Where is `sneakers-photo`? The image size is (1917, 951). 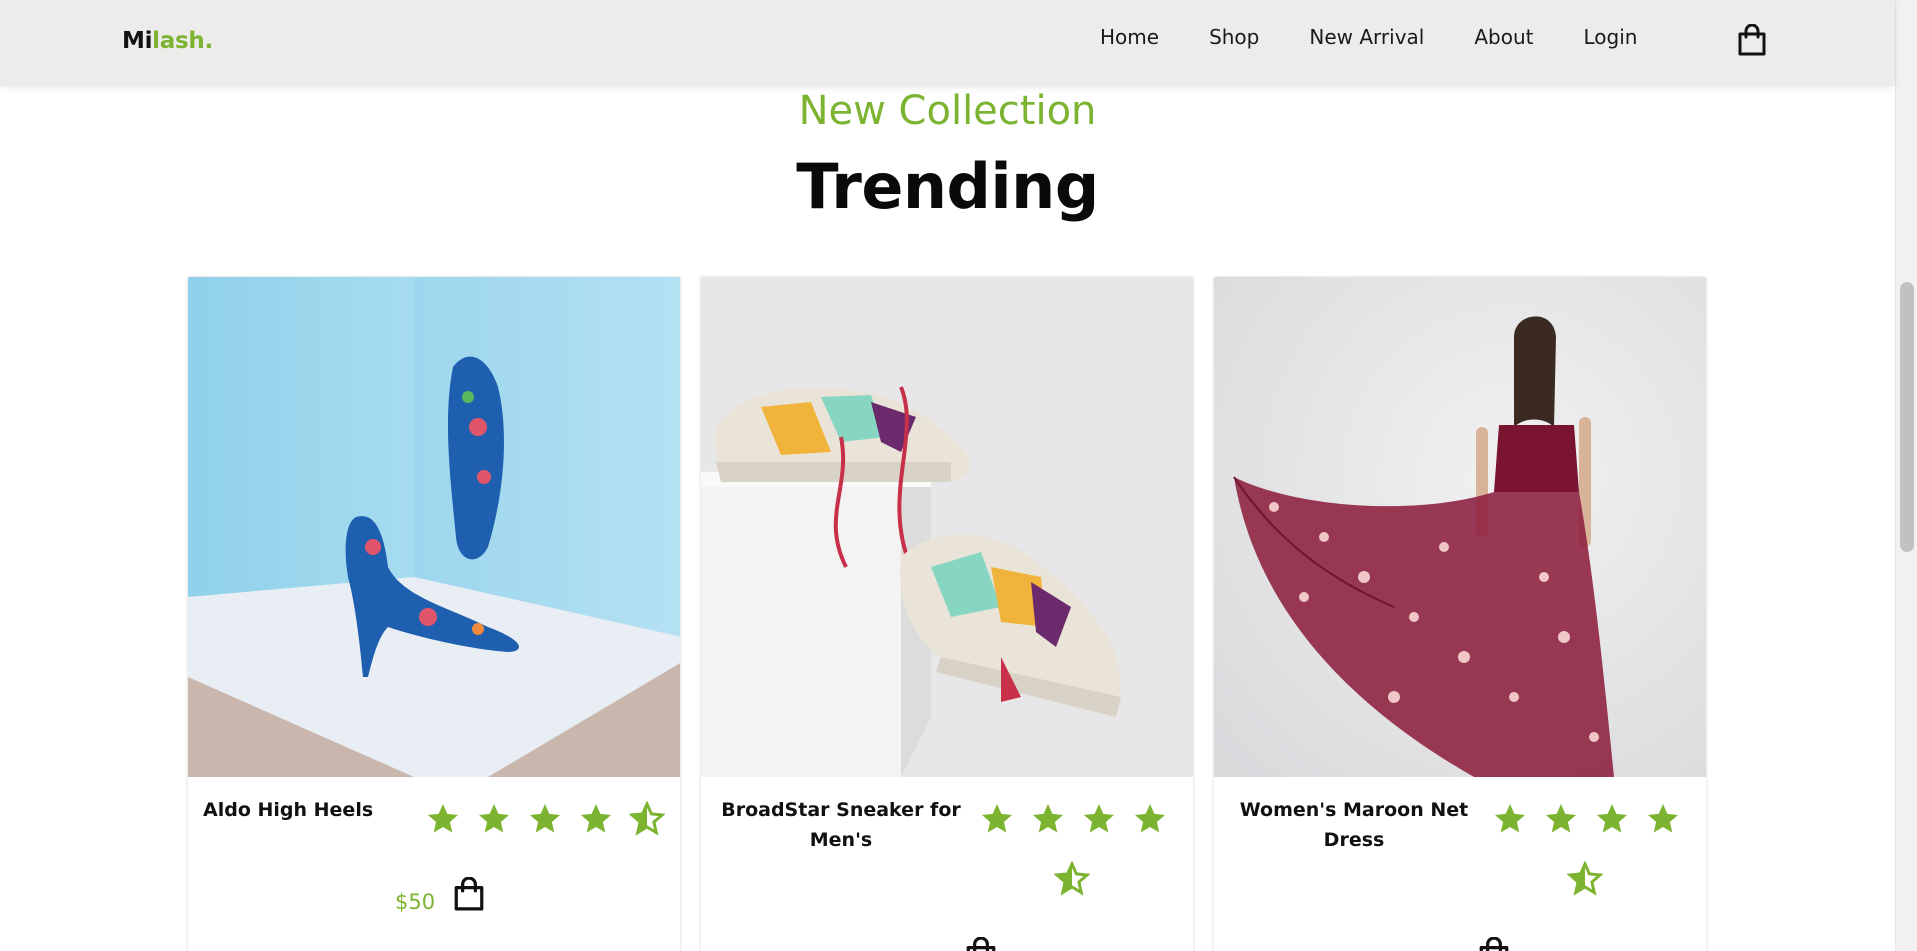
sneakers-photo is located at coordinates (947, 527).